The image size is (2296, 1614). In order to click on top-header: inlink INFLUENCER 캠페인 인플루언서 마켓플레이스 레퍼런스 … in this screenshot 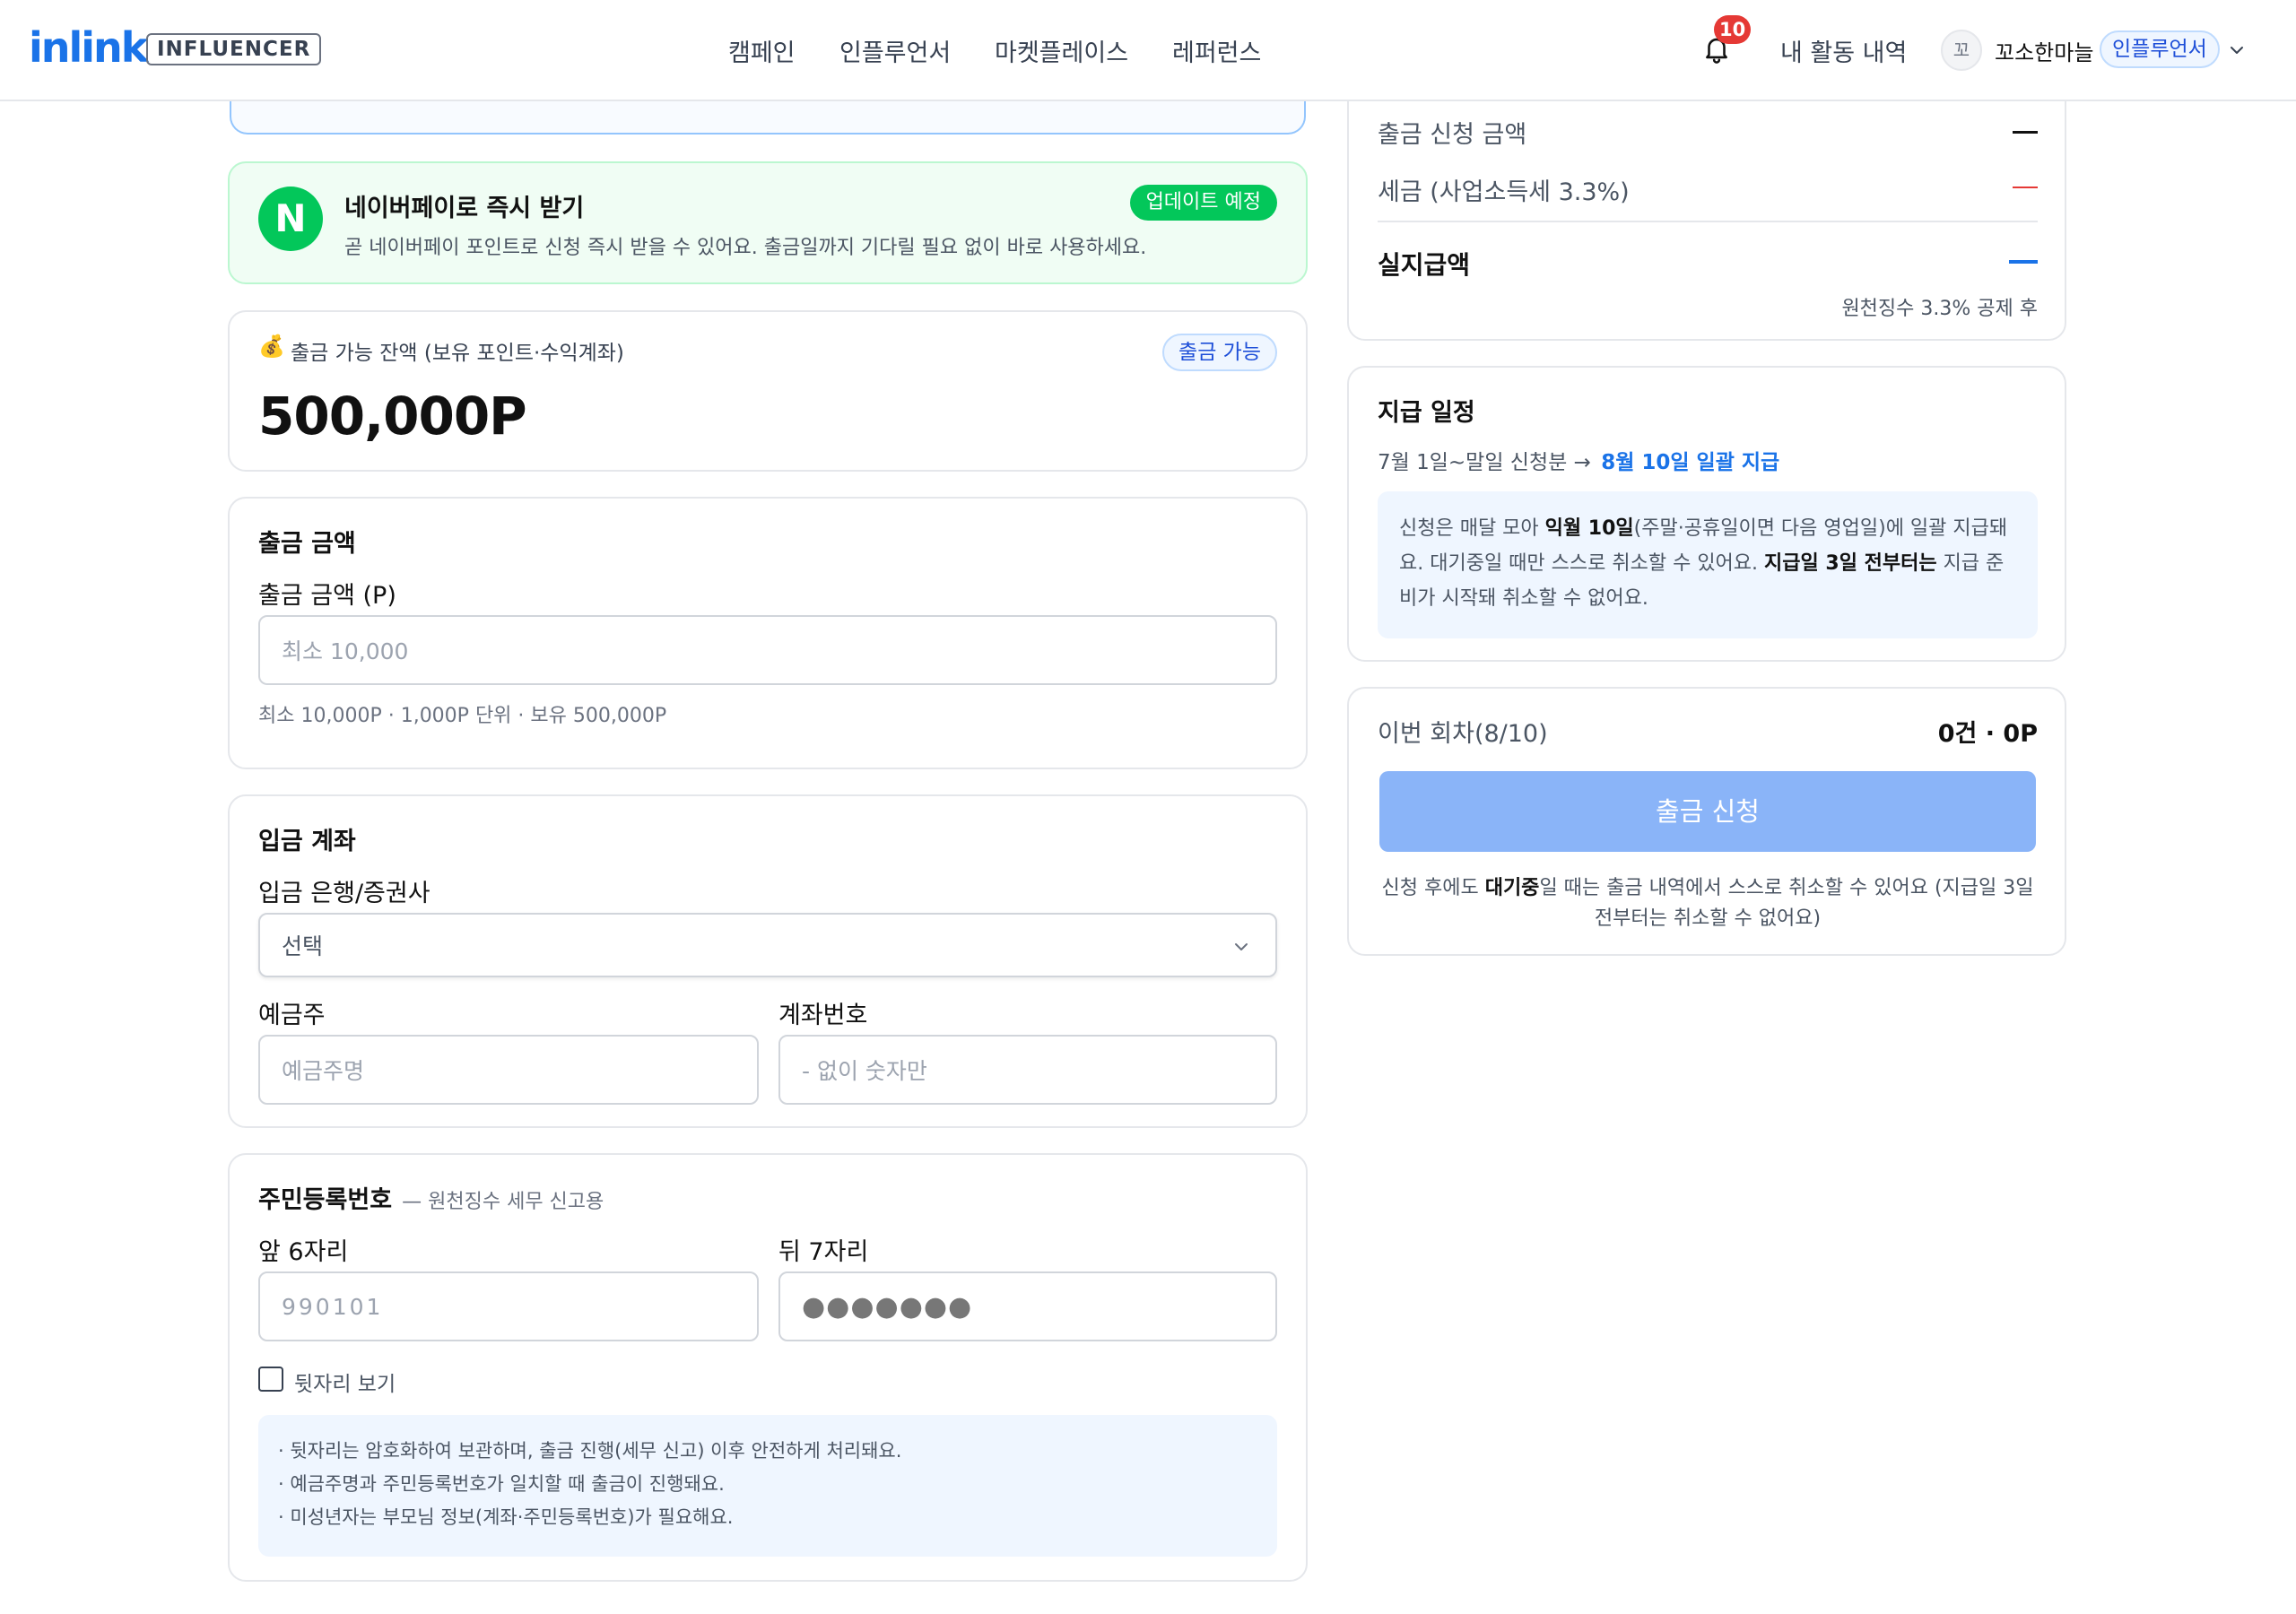, I will do `click(1148, 50)`.